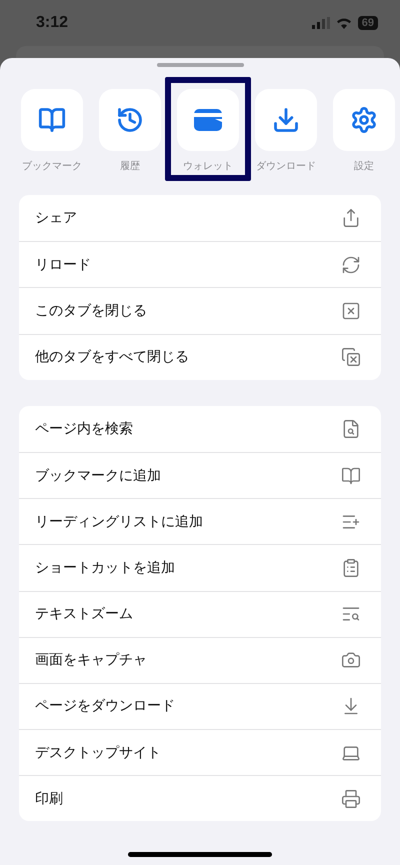  Describe the element at coordinates (351, 264) in the screenshot. I see `refresh-icon` at that location.